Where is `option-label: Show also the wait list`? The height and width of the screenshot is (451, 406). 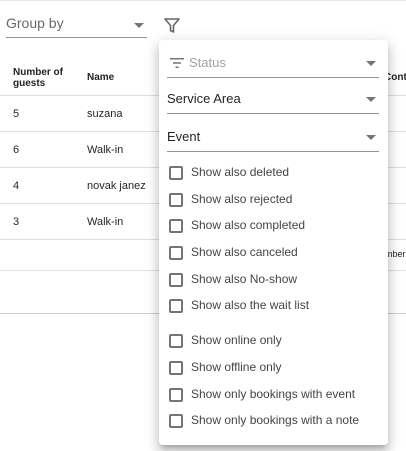 option-label: Show also the wait list is located at coordinates (250, 305).